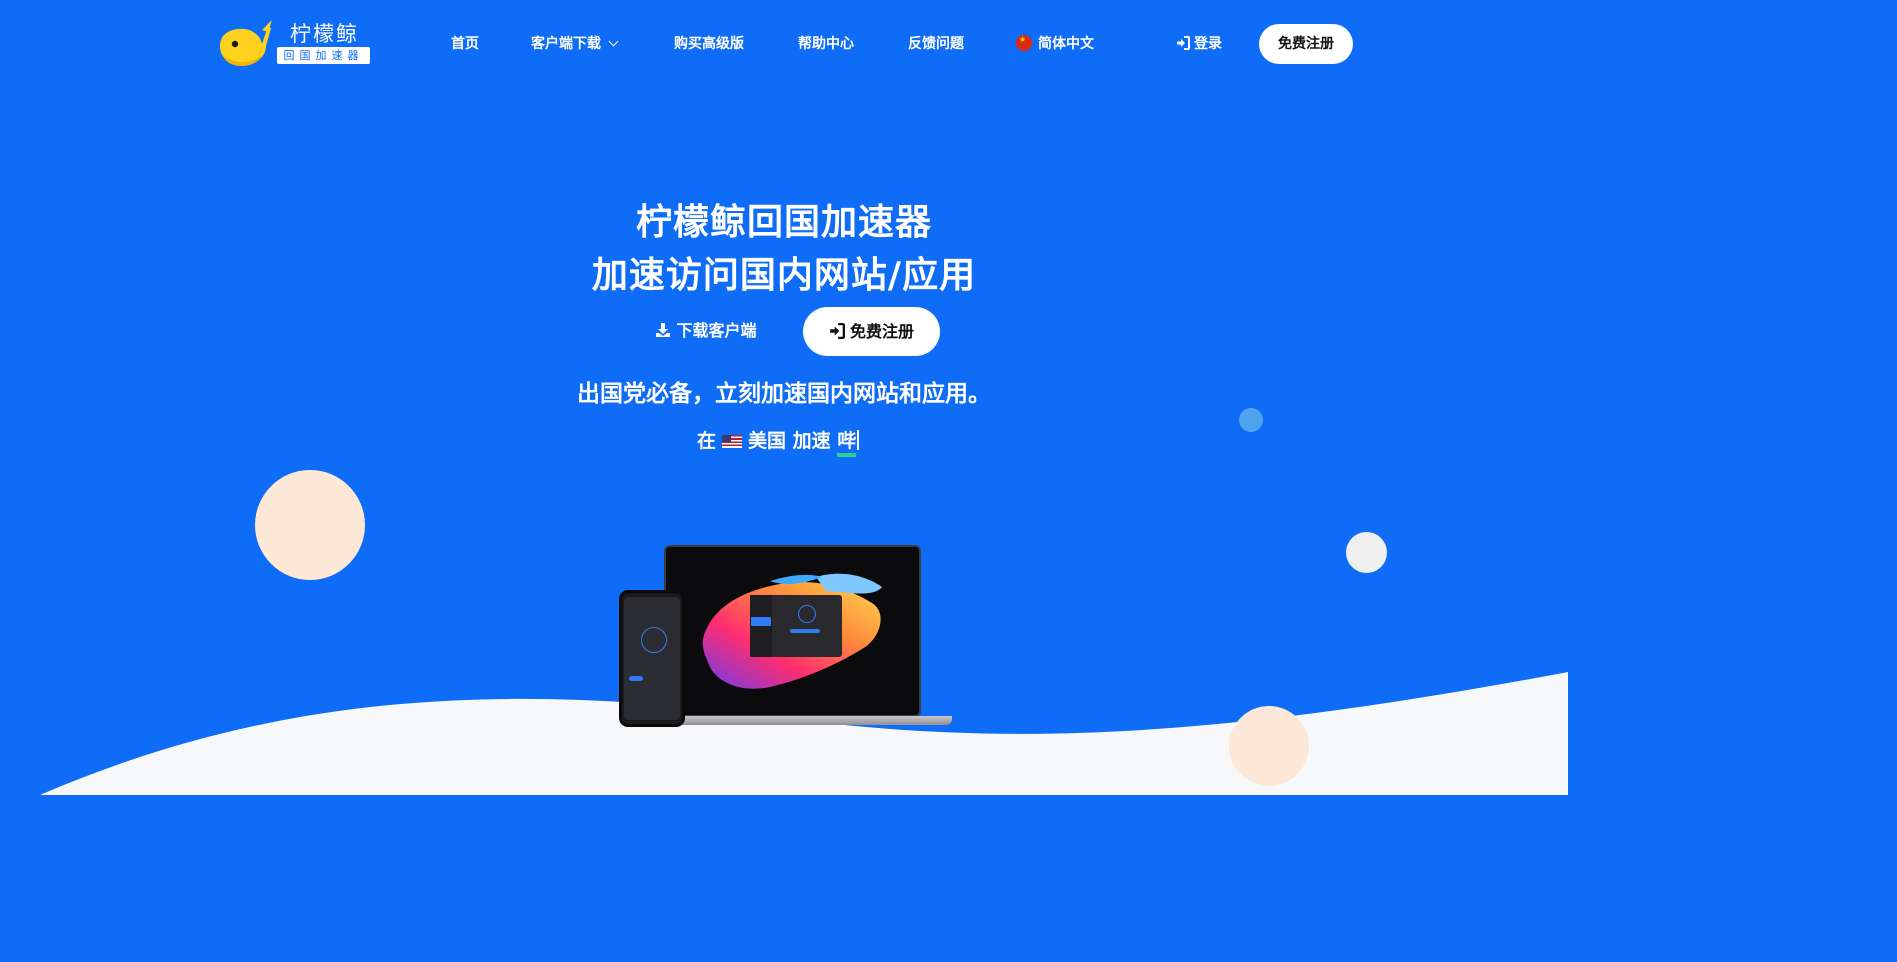 Image resolution: width=1897 pixels, height=962 pixels. Describe the element at coordinates (732, 441) in the screenshot. I see `us-flag-icon` at that location.